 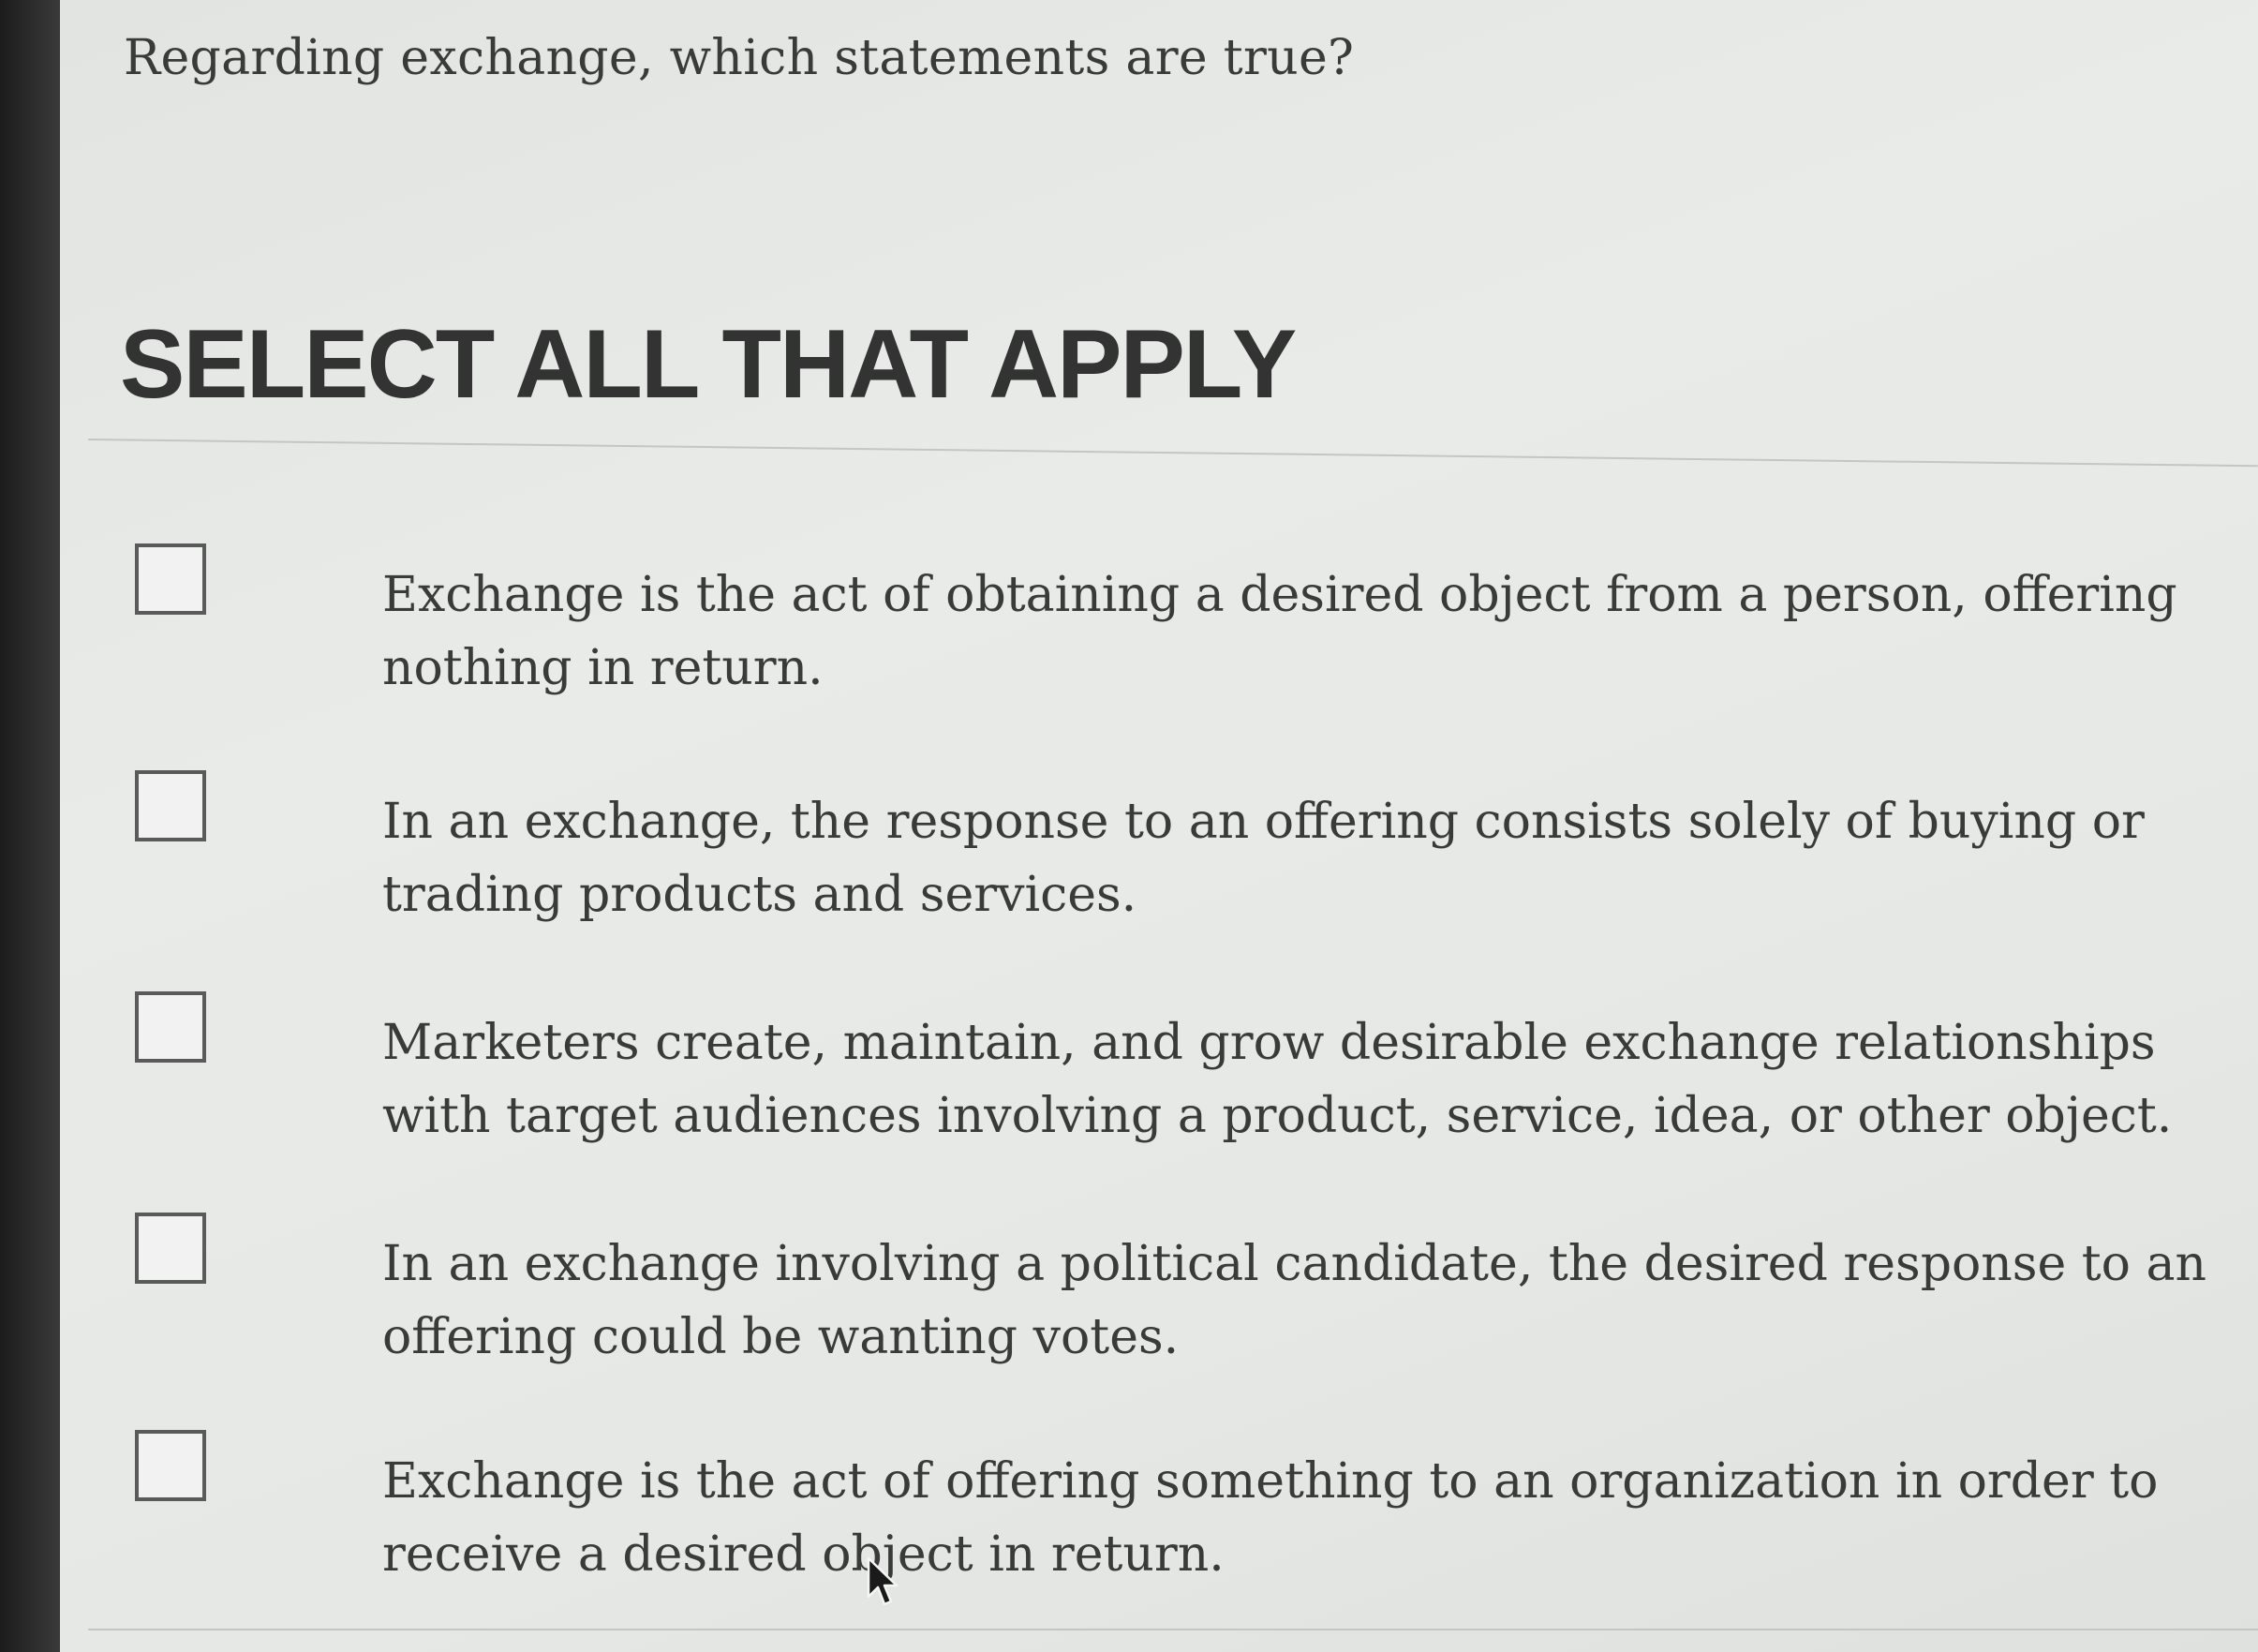 What do you see at coordinates (1173, 1629) in the screenshot?
I see `divider` at bounding box center [1173, 1629].